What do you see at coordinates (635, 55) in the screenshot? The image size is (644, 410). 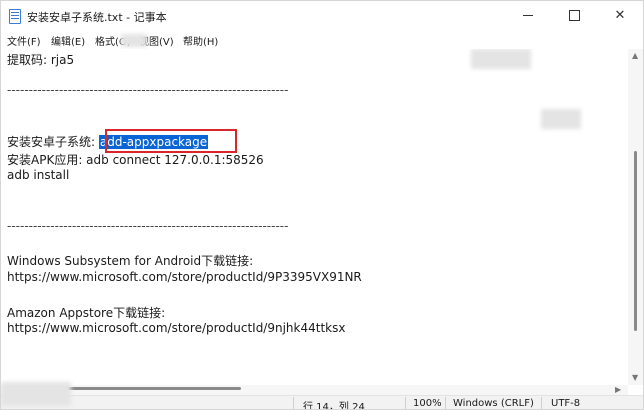 I see `scroll-up-icon: ▲` at bounding box center [635, 55].